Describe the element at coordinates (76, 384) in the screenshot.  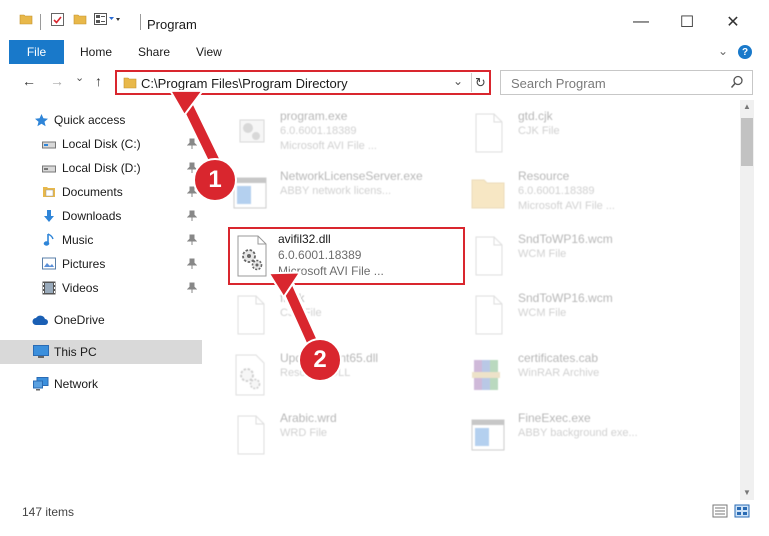
I see `sidebar-item-label: Network` at that location.